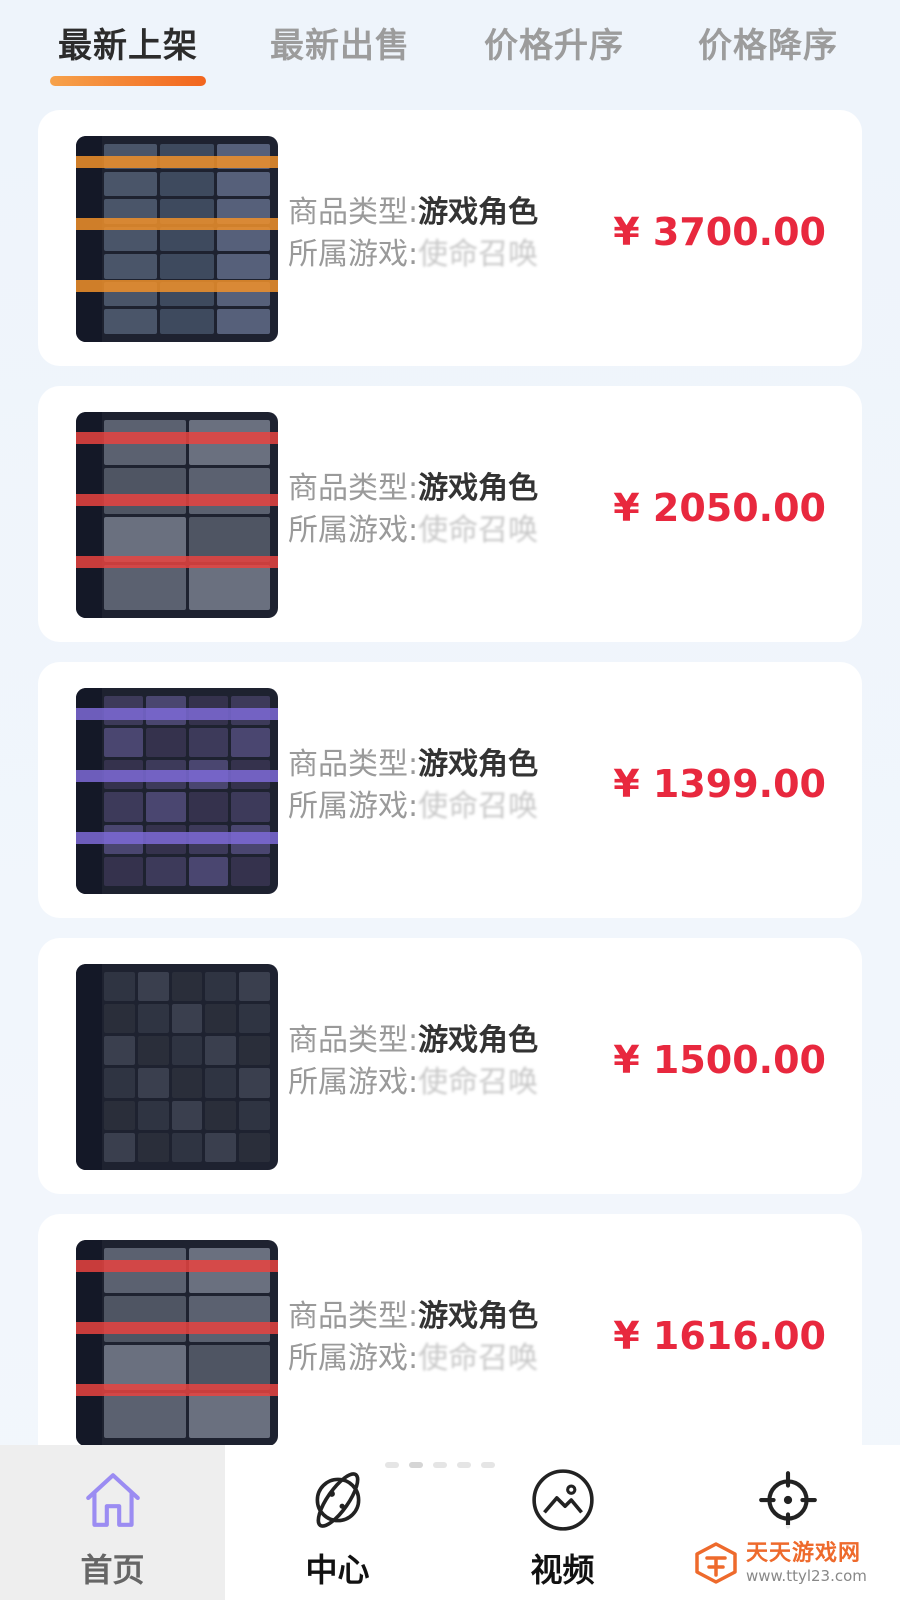  I want to click on nav-video: 视频, so click(562, 1522).